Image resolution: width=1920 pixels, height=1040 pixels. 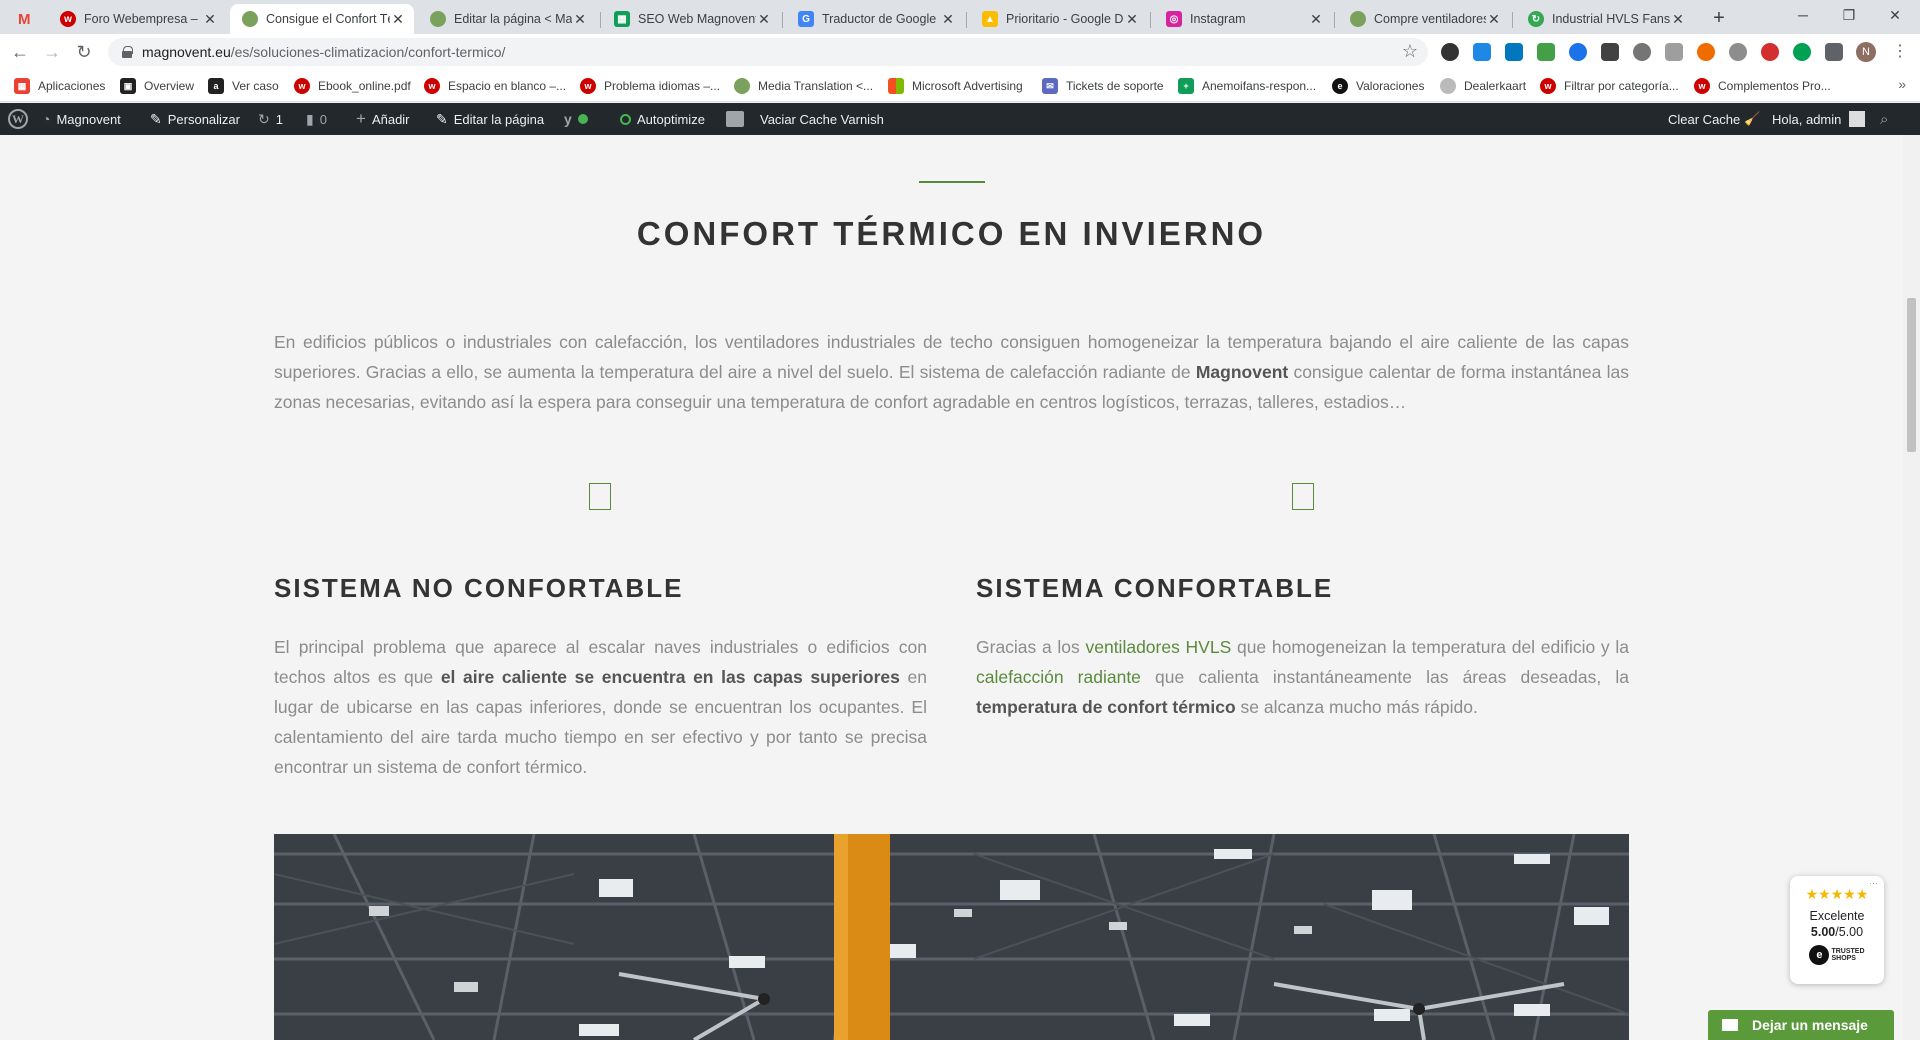 What do you see at coordinates (52, 52) in the screenshot?
I see `forward-button: →` at bounding box center [52, 52].